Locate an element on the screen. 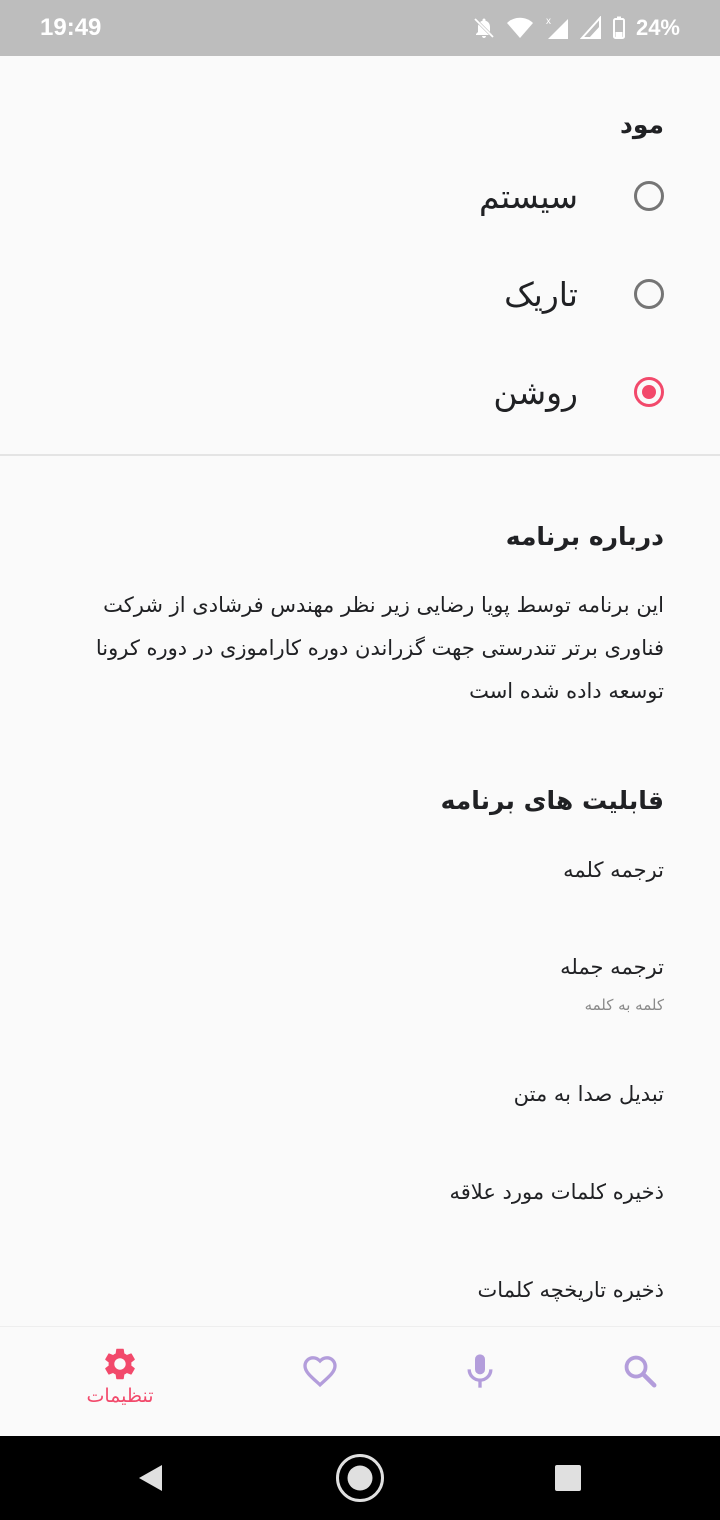 The image size is (720, 1520). signal-x-icon: x is located at coordinates (557, 27).